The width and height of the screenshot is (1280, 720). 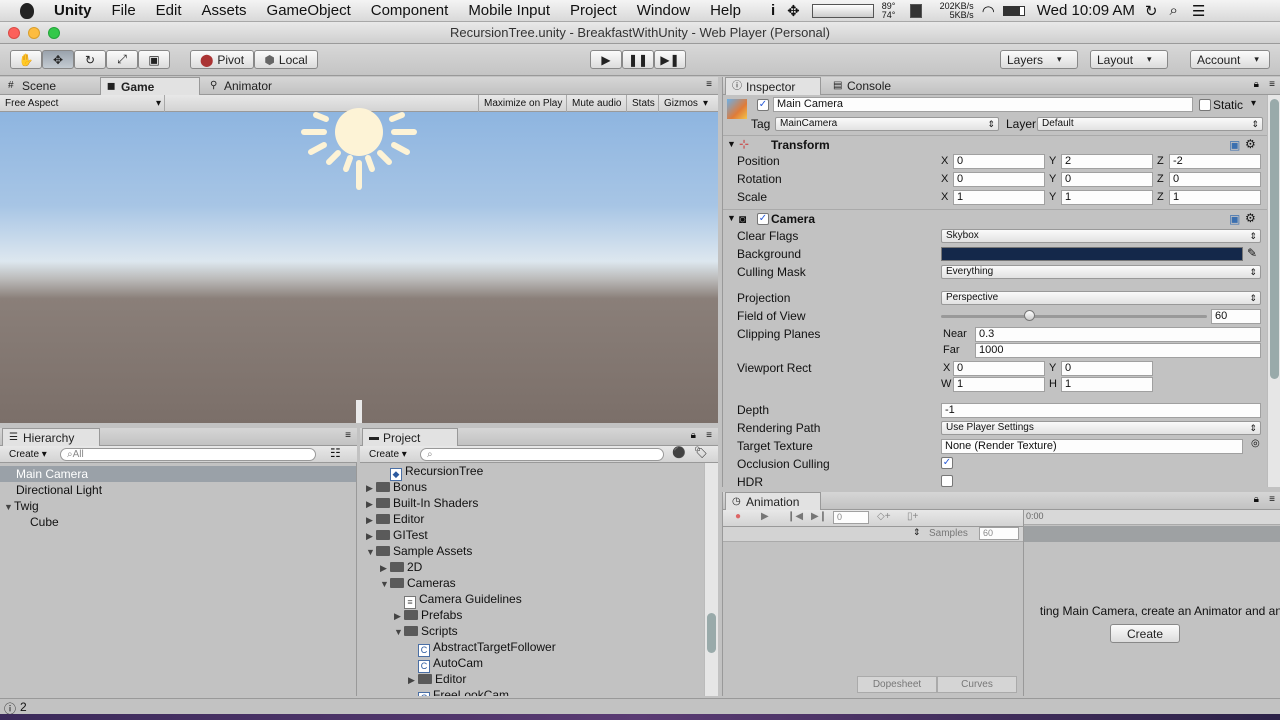 What do you see at coordinates (684, 103) in the screenshot?
I see `gizmos-dropdown: Gizmos ▾` at bounding box center [684, 103].